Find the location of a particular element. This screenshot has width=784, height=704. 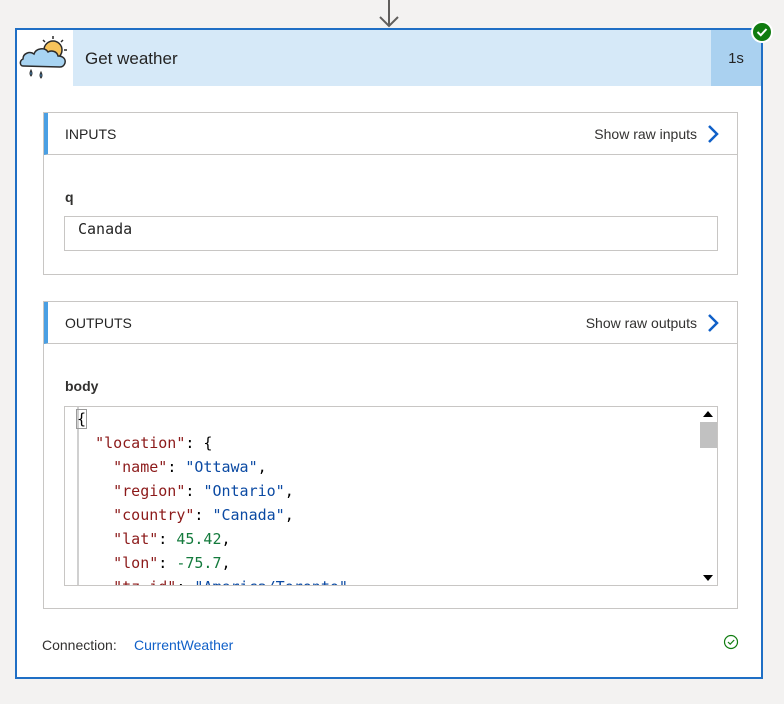

json-line: "tz_id": "America/Toronto", is located at coordinates (217, 581).